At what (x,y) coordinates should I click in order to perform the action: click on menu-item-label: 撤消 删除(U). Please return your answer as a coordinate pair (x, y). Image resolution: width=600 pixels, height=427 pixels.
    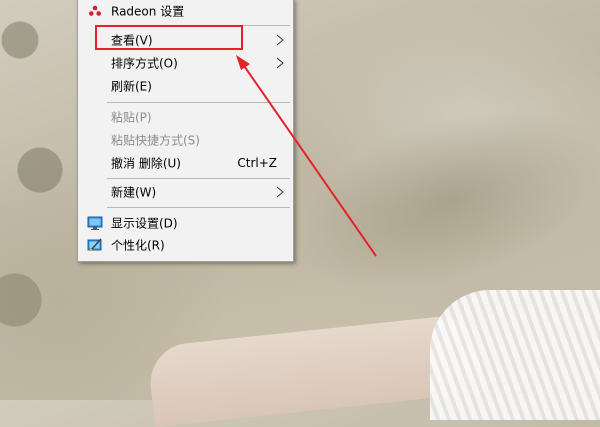
    Looking at the image, I should click on (146, 163).